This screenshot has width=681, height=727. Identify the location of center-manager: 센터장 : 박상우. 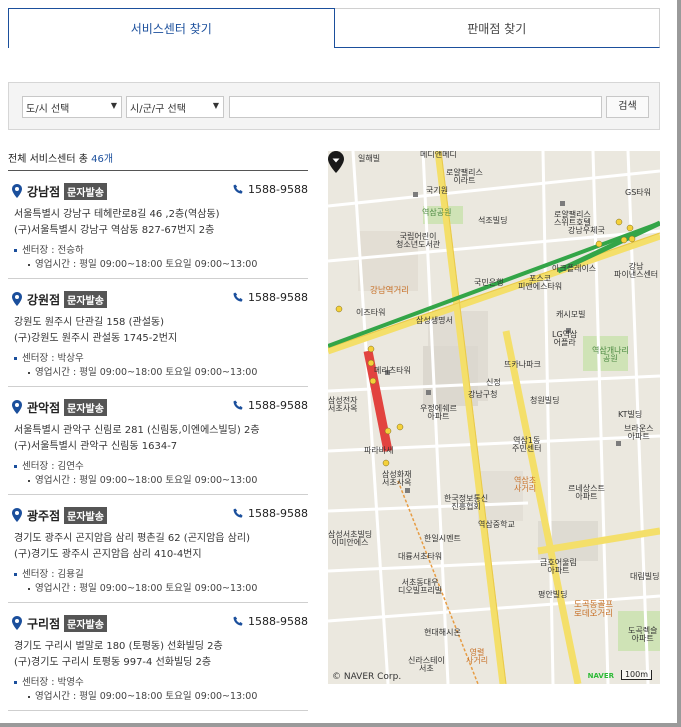
(49, 357).